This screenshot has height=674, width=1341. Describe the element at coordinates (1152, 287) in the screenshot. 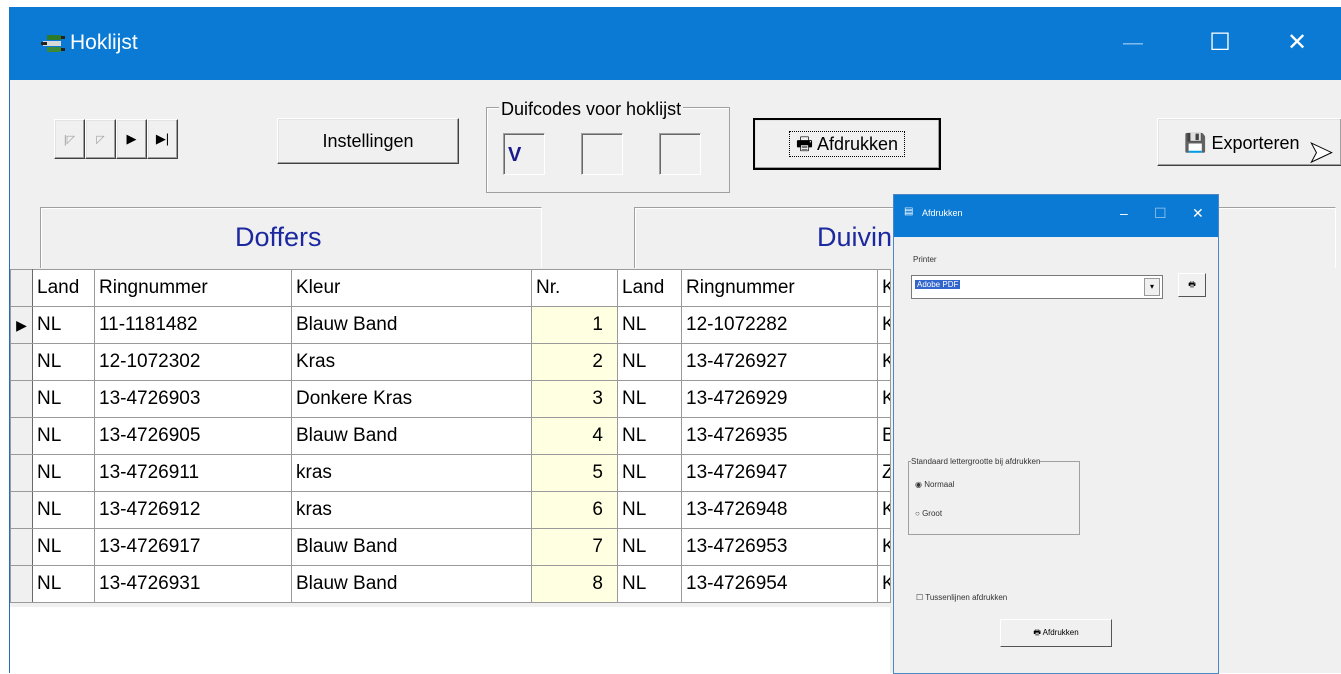

I see `chevron-down-icon: ▾` at that location.